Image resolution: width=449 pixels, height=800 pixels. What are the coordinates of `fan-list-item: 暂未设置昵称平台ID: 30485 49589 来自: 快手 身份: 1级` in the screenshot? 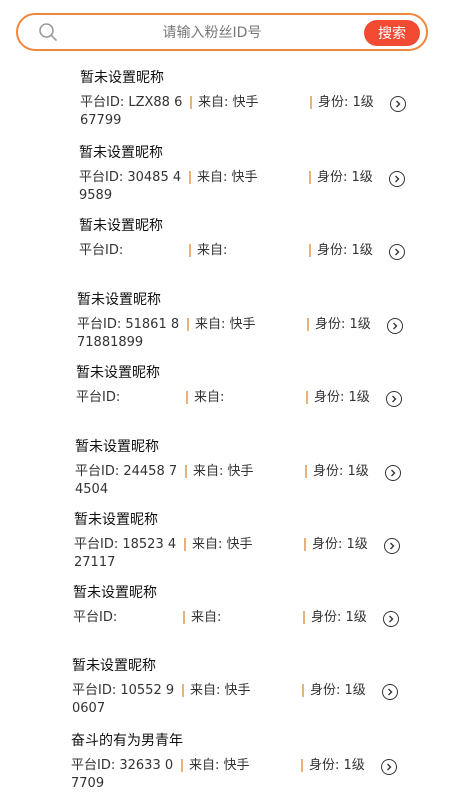 It's located at (249, 176).